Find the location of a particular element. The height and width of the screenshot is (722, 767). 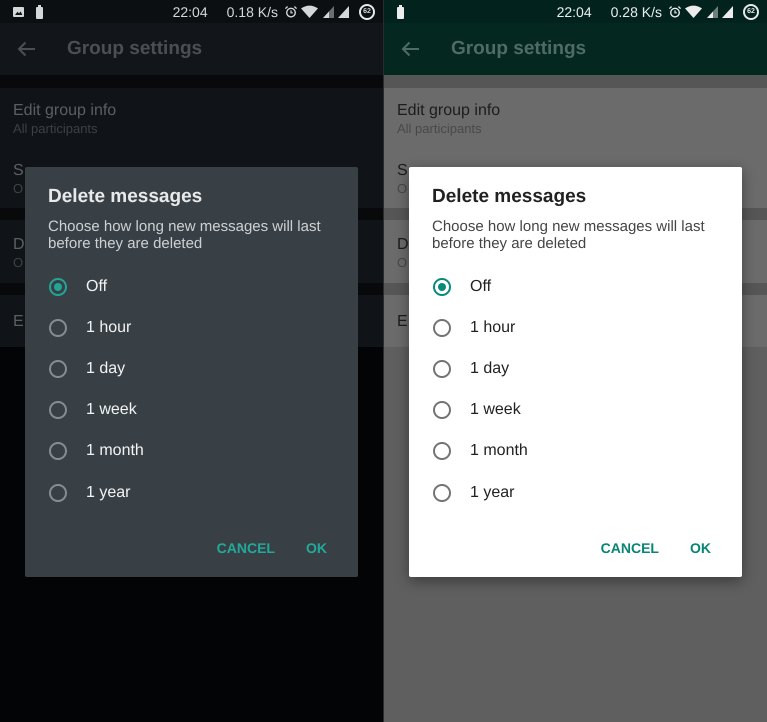

network-speed: 0.18 K/s is located at coordinates (252, 12).